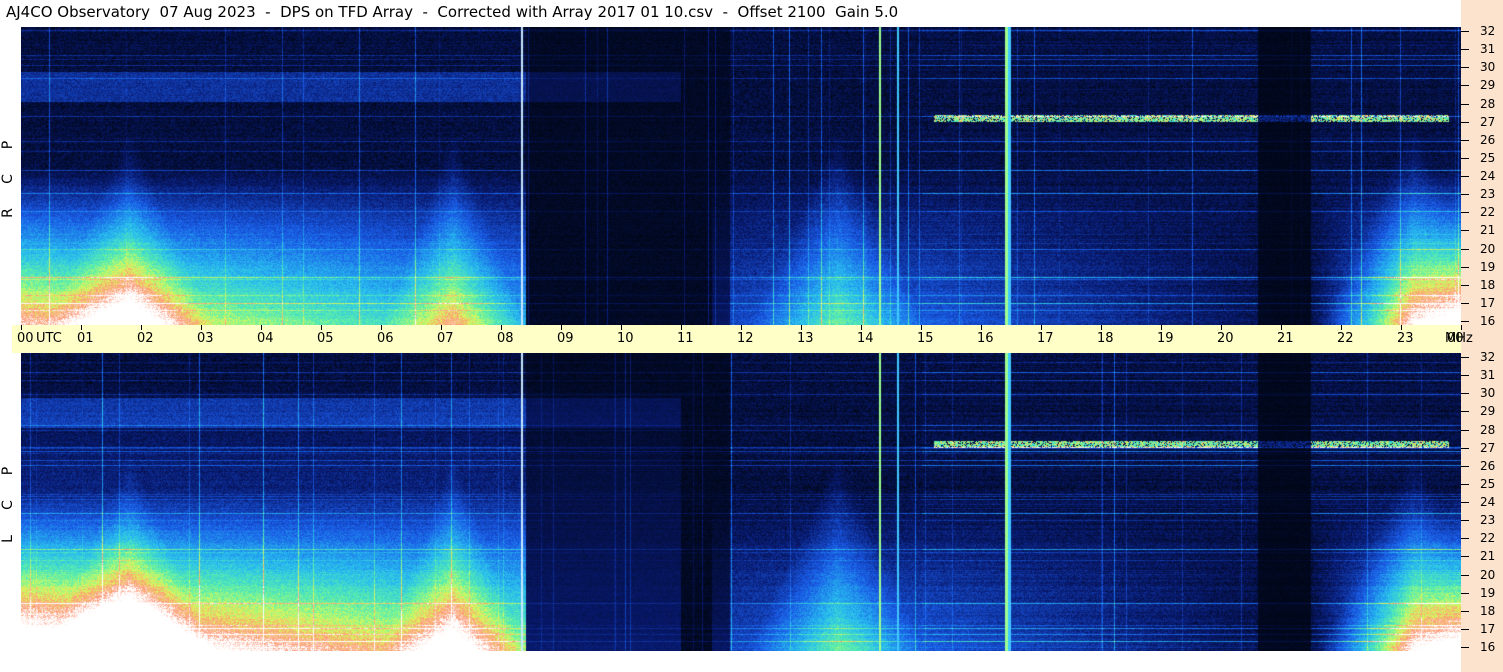  Describe the element at coordinates (385, 338) in the screenshot. I see `time-tick-label: 06` at that location.